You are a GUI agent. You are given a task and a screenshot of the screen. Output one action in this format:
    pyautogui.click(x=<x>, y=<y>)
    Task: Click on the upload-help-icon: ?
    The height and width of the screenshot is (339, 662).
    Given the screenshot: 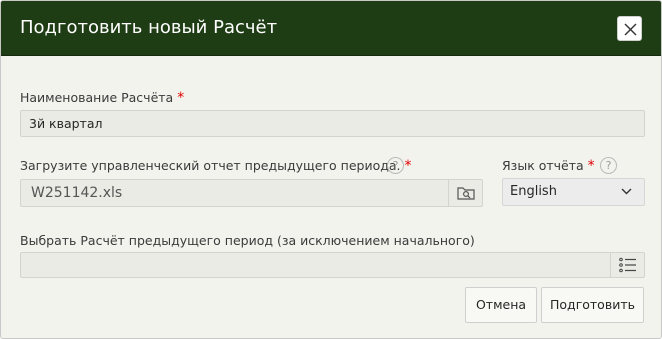 What is the action you would take?
    pyautogui.click(x=395, y=165)
    